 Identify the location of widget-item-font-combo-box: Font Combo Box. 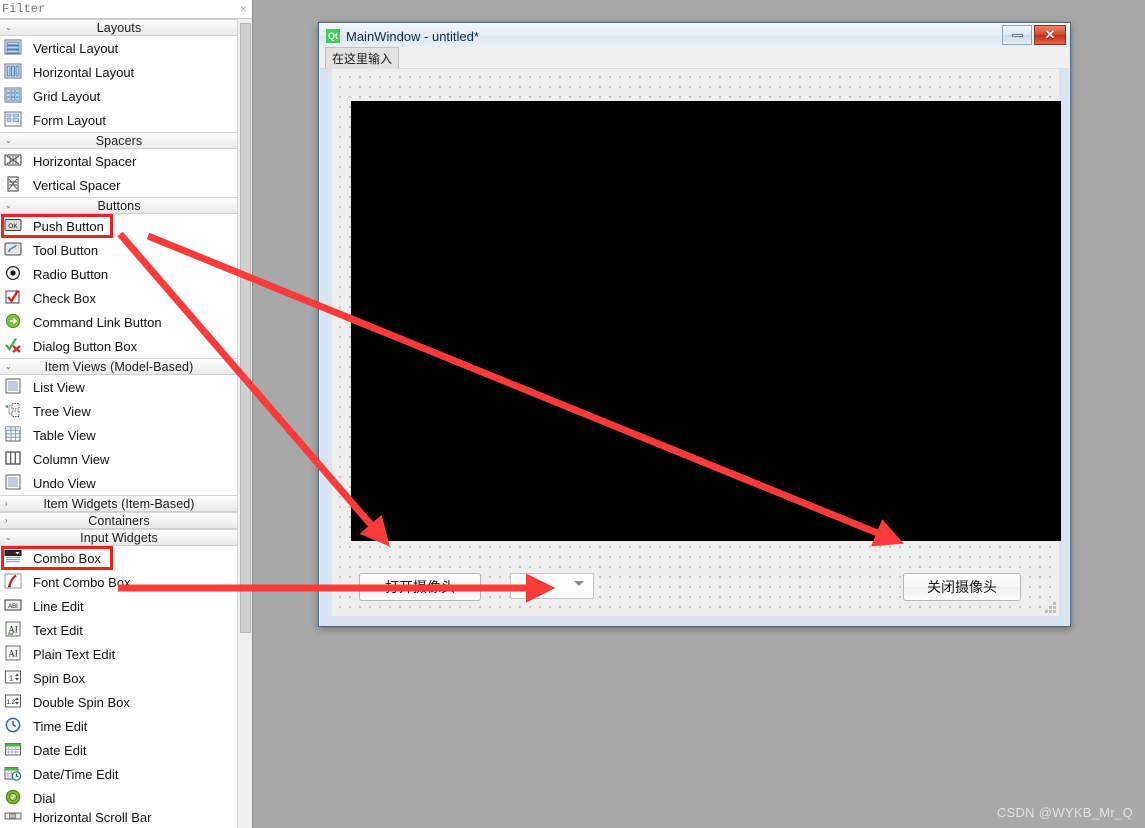
(119, 582).